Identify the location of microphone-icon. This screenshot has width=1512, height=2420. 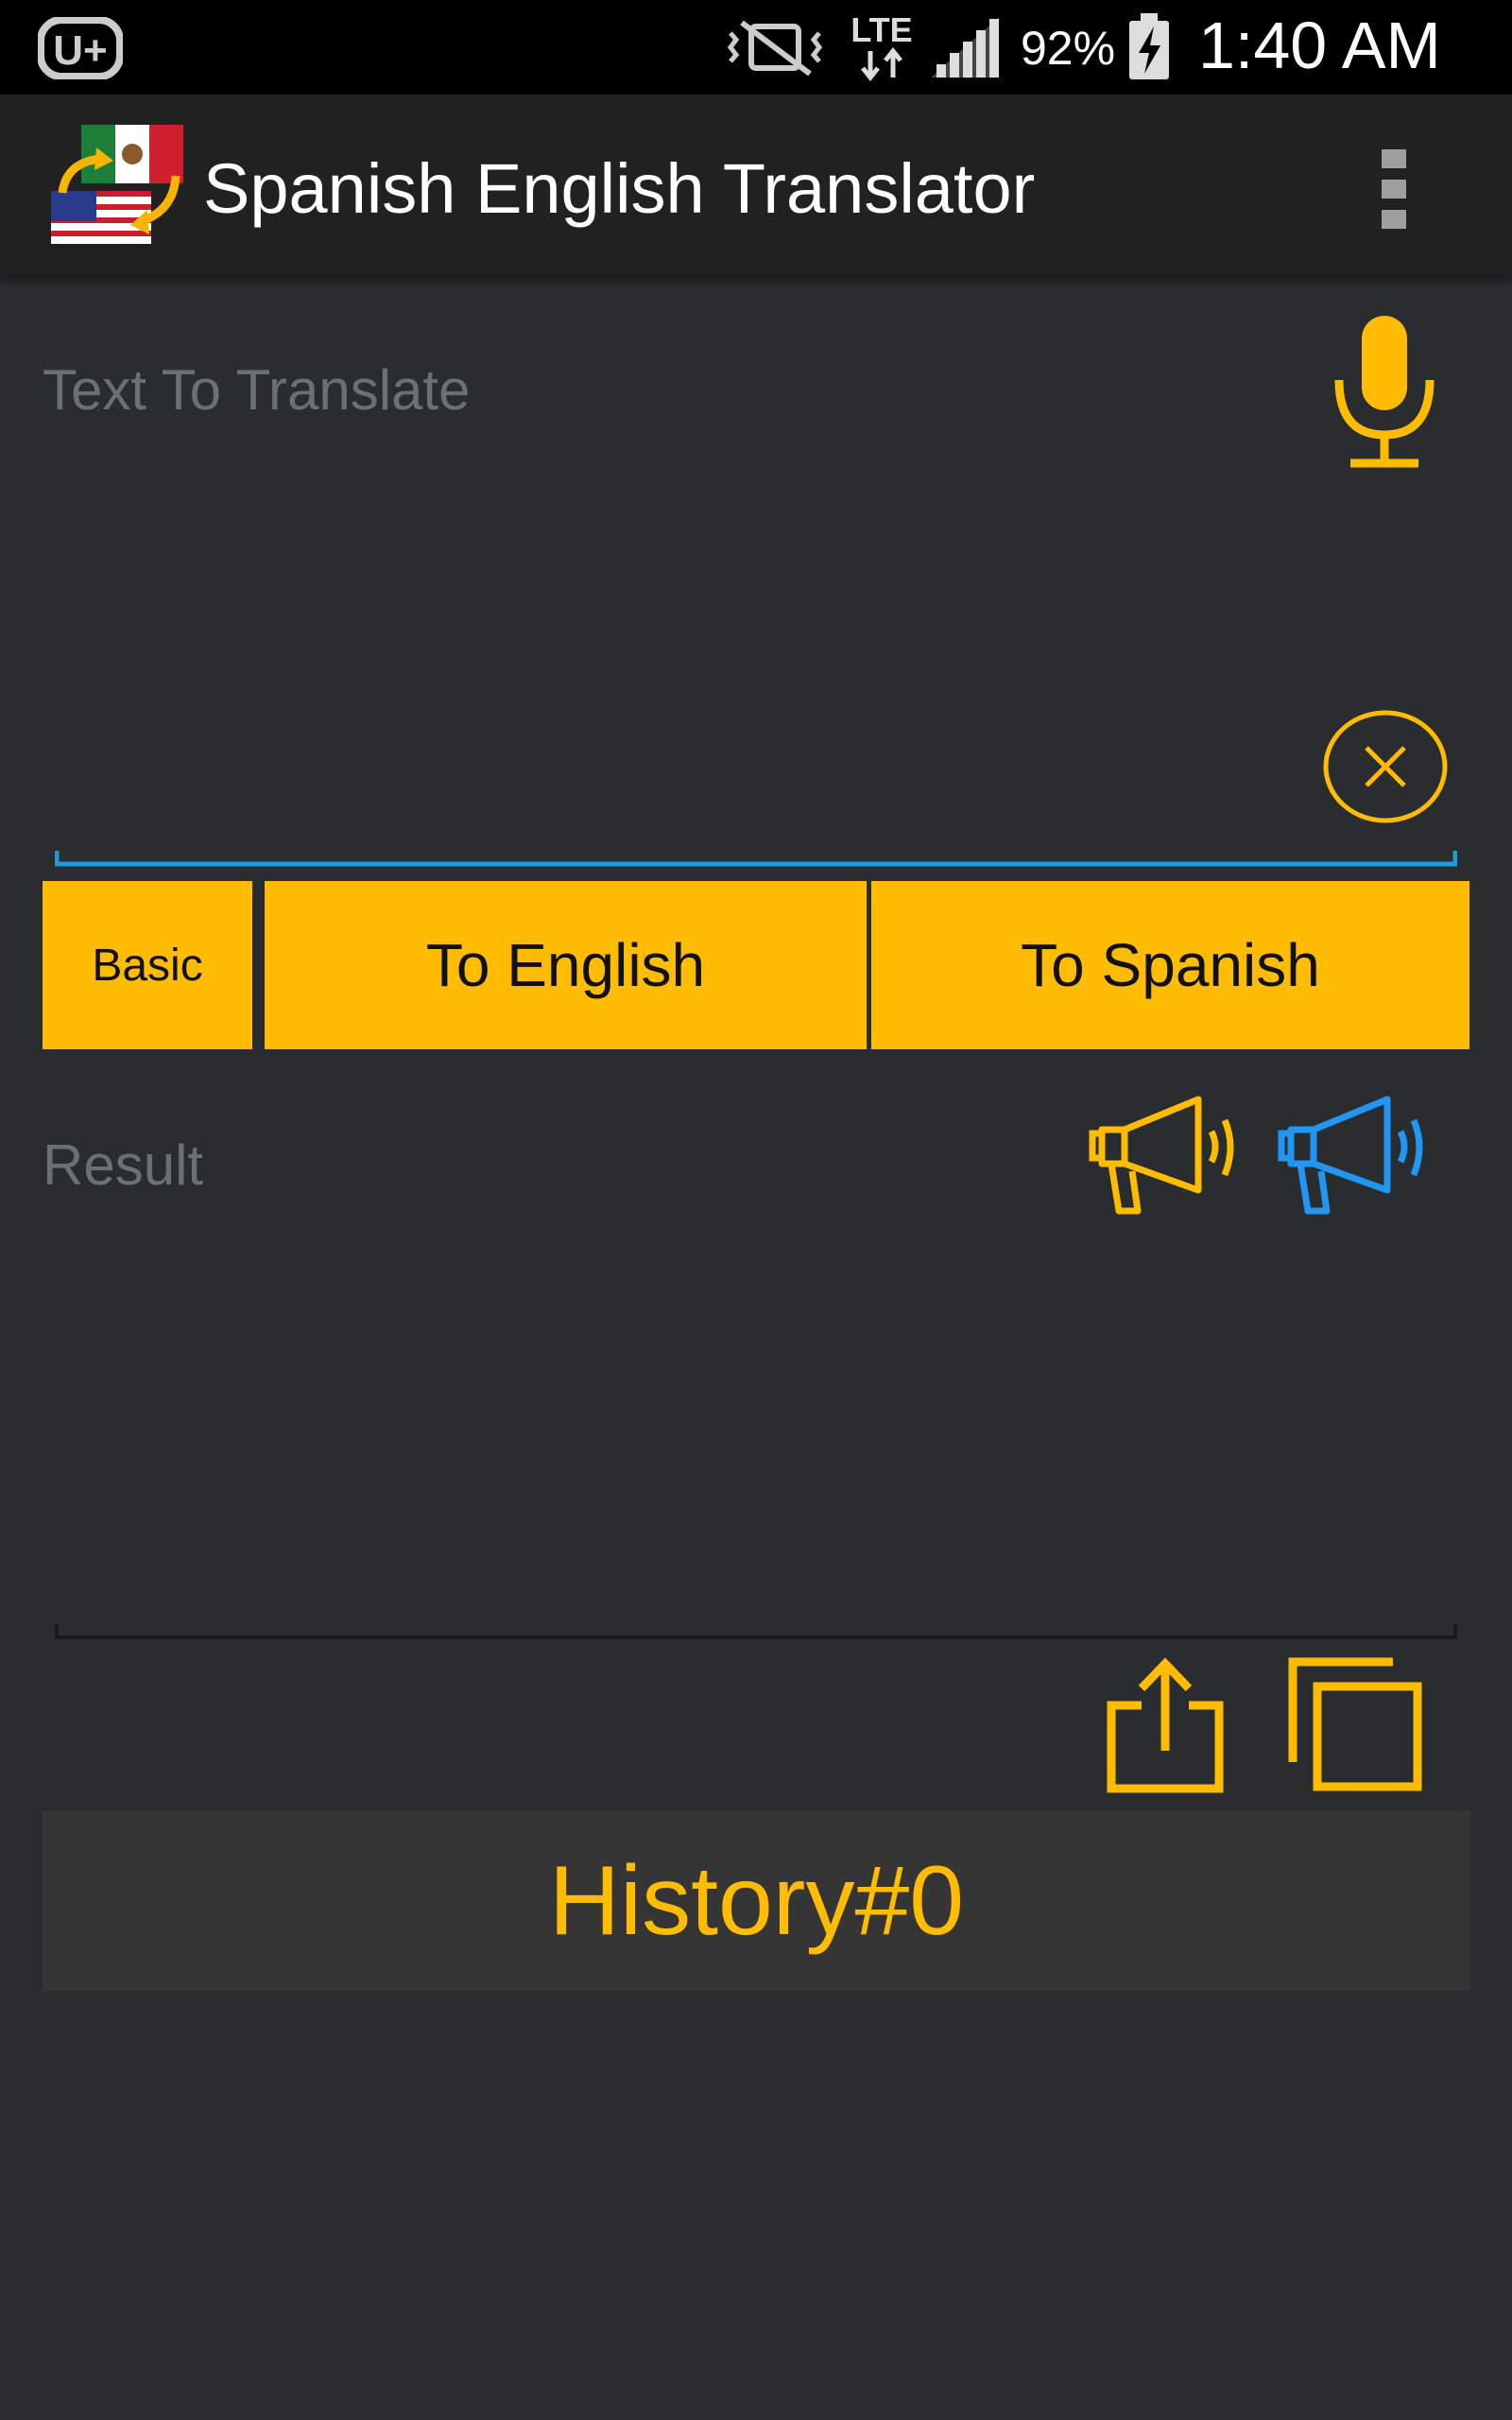
(1384, 391).